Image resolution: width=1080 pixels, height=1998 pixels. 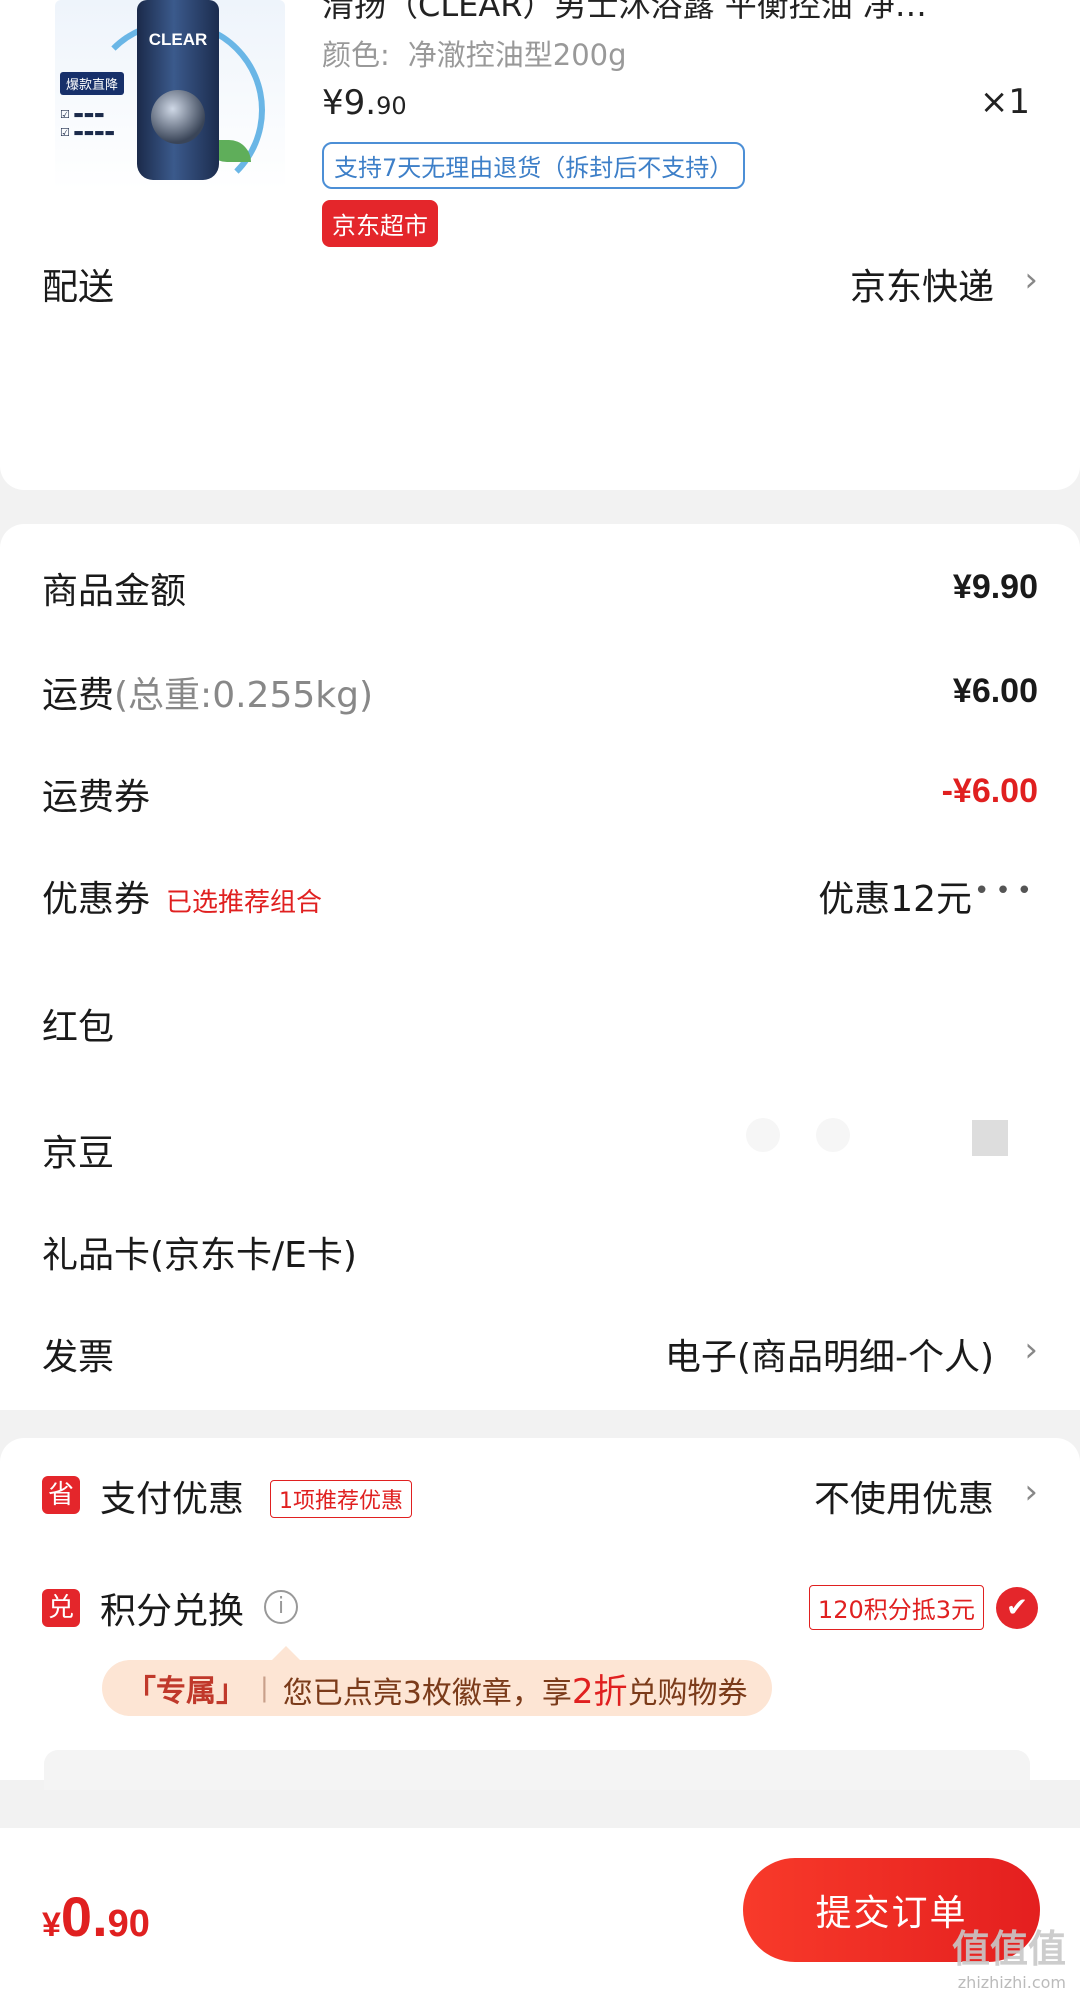 I want to click on goods-amount-label: 商品金额, so click(x=114, y=591).